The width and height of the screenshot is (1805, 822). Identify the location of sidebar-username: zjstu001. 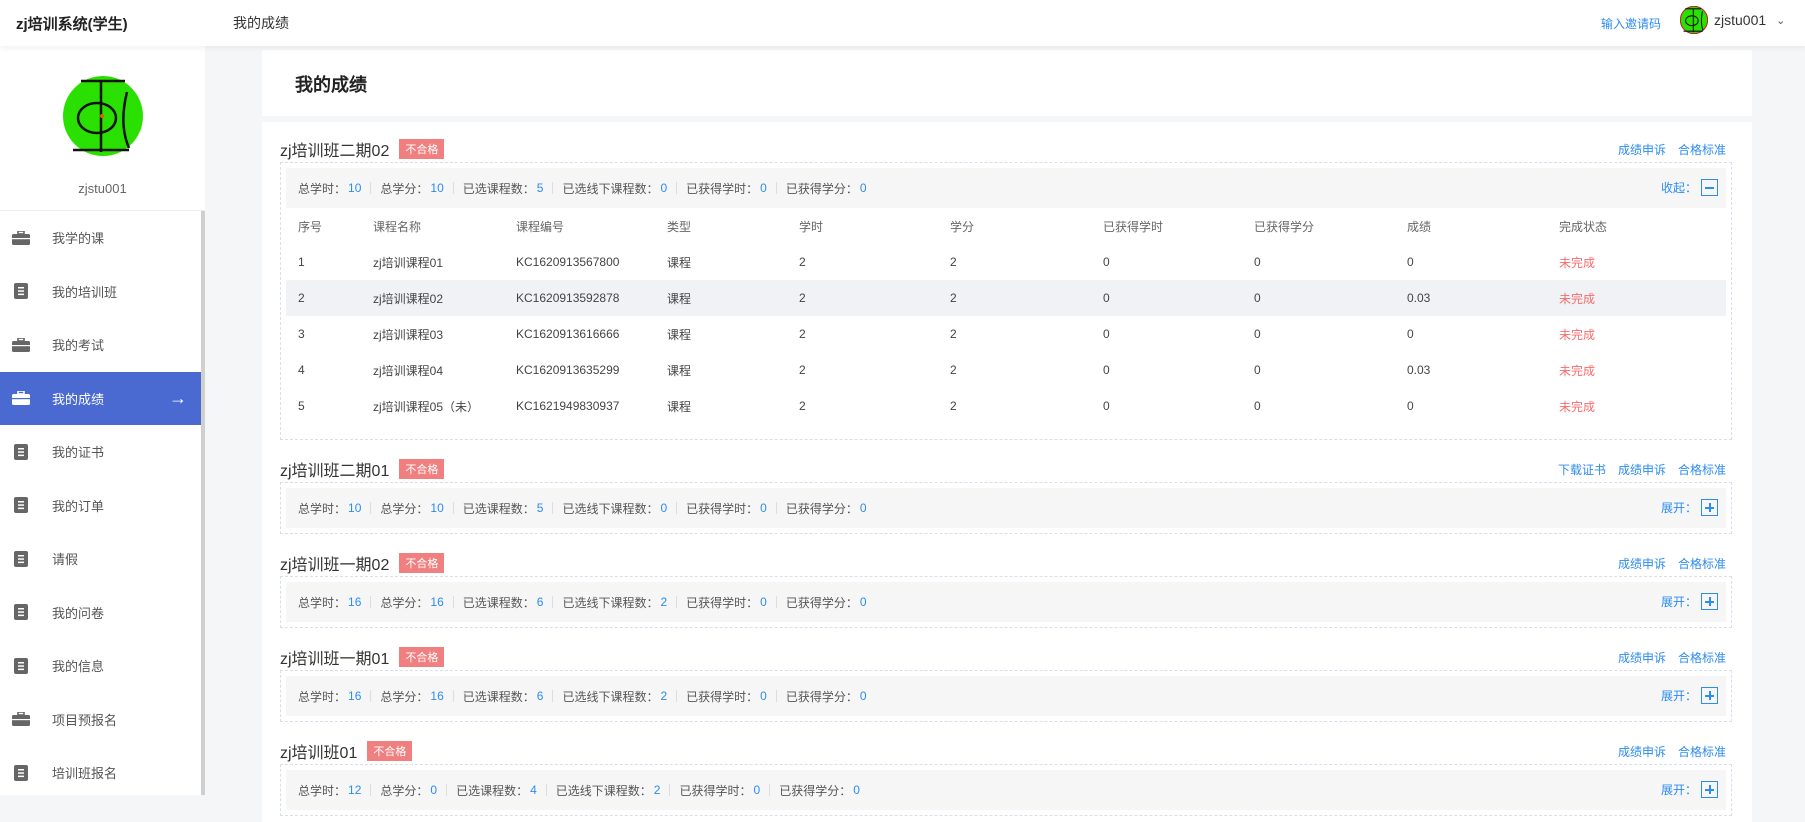
(102, 188).